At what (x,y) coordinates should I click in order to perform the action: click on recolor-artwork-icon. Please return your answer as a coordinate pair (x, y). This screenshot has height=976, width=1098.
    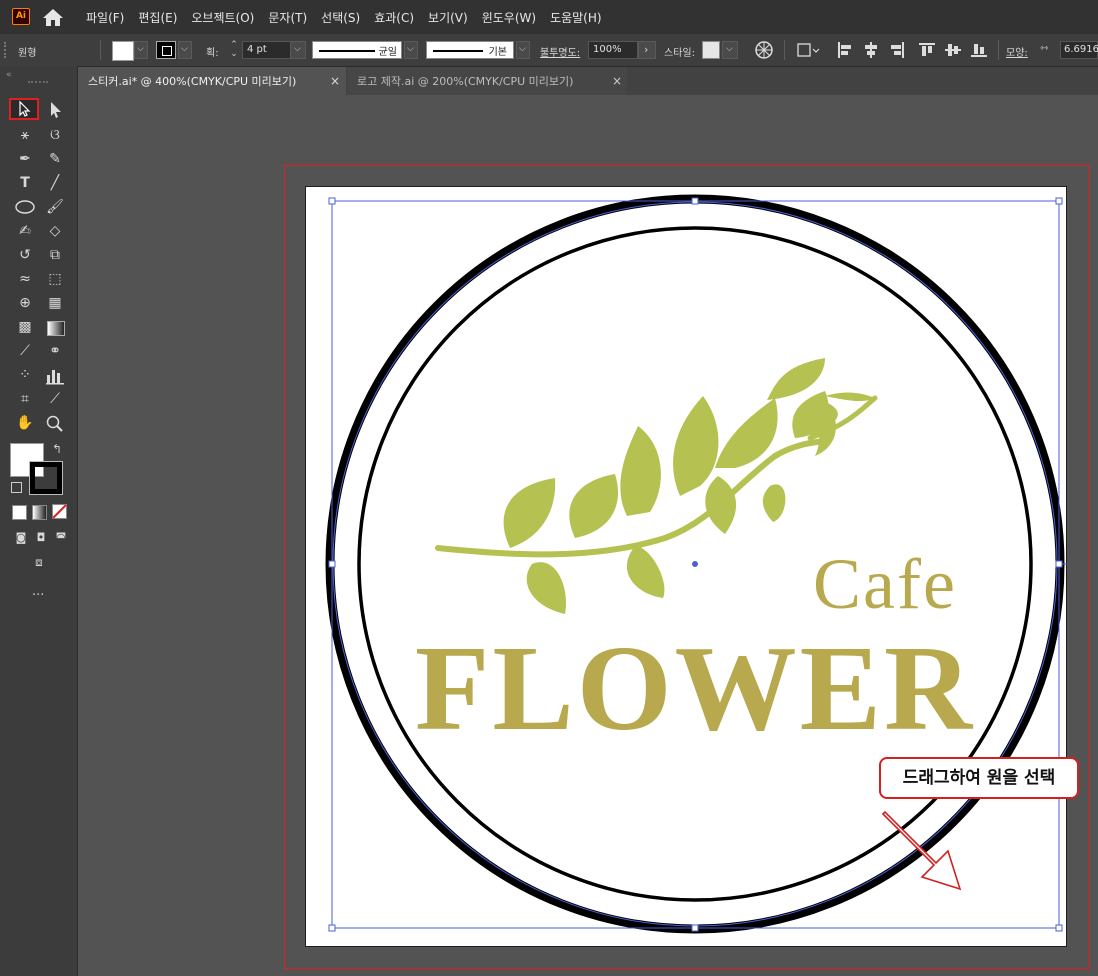
    Looking at the image, I should click on (764, 50).